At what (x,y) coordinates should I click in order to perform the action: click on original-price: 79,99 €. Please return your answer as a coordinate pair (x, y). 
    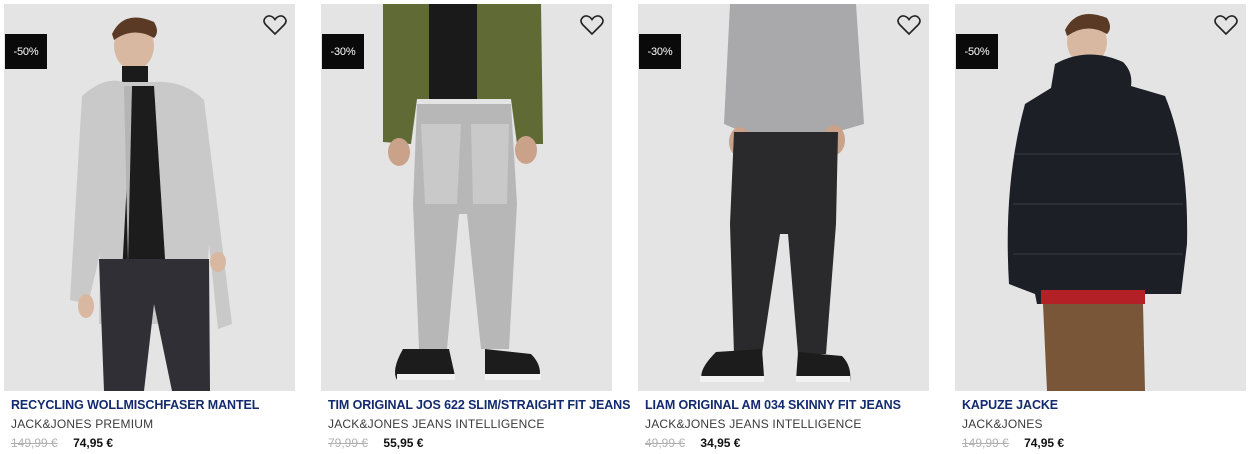
    Looking at the image, I should click on (348, 443).